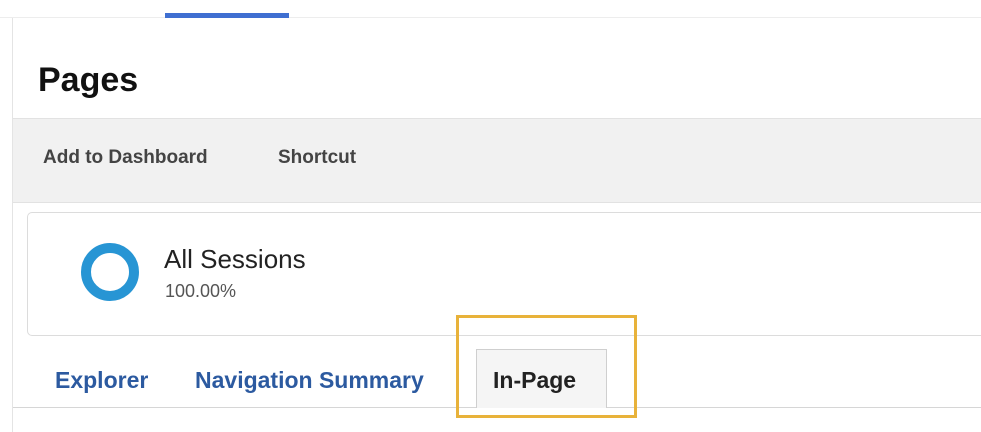 Image resolution: width=981 pixels, height=432 pixels. Describe the element at coordinates (110, 272) in the screenshot. I see `donut-ring-icon` at that location.